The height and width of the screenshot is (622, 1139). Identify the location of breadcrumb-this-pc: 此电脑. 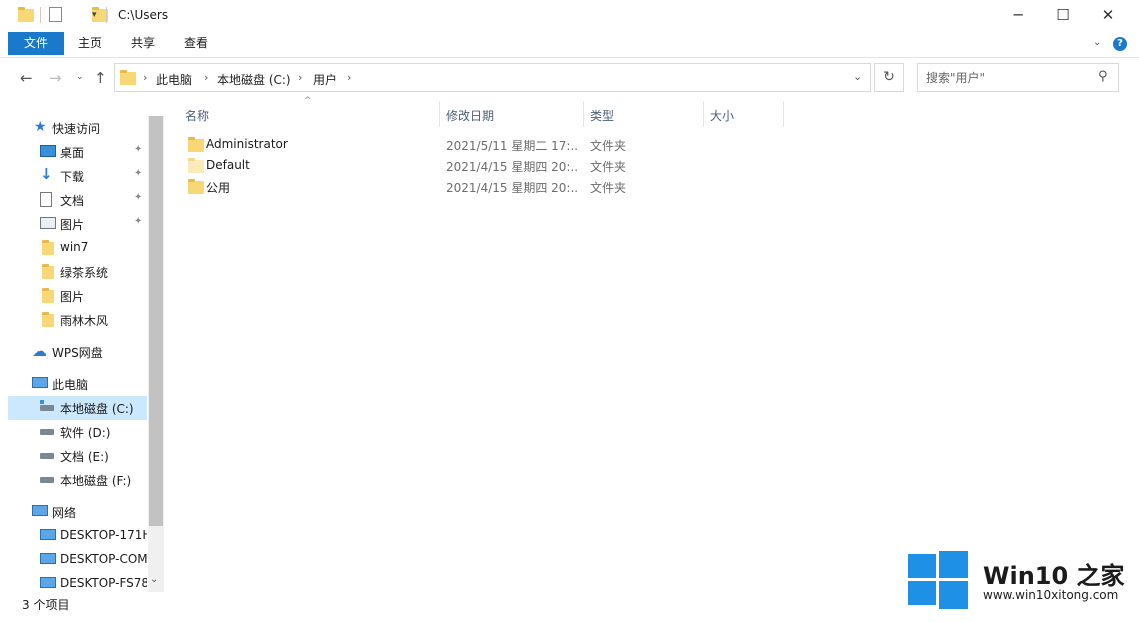
(174, 79).